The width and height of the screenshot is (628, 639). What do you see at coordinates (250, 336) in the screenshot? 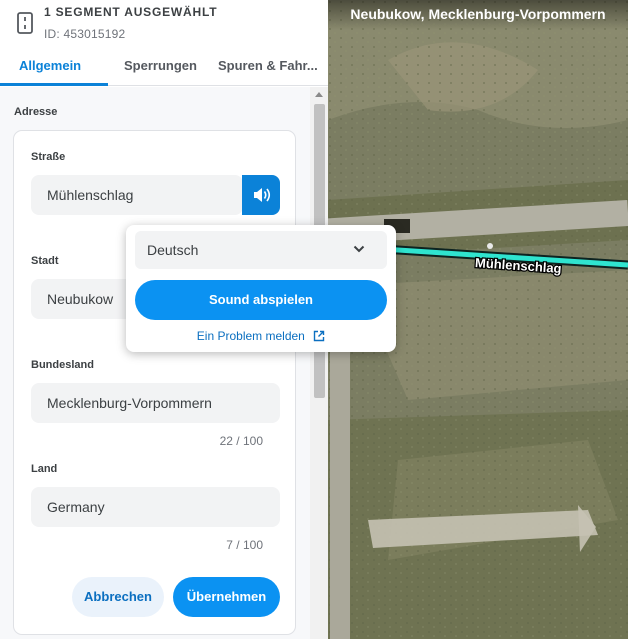
I see `report-problem-label: Ein Problem melden` at bounding box center [250, 336].